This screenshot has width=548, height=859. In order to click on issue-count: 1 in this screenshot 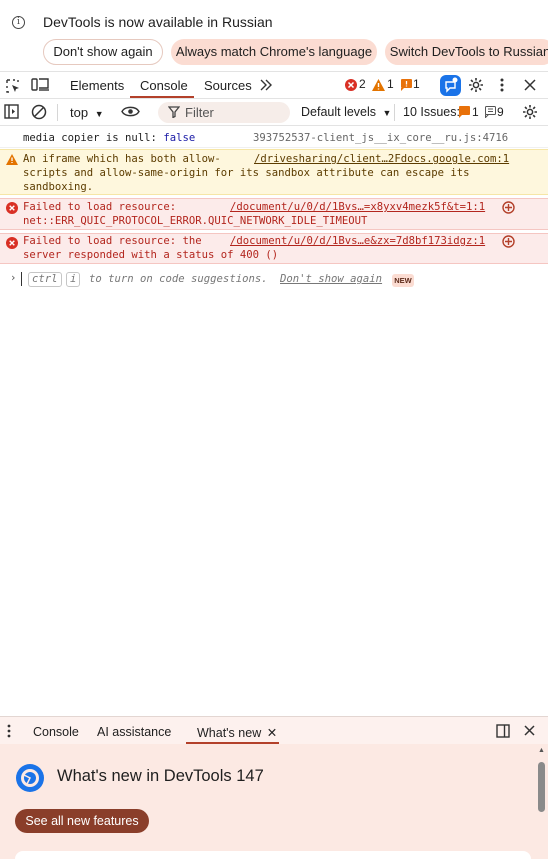, I will do `click(416, 84)`.